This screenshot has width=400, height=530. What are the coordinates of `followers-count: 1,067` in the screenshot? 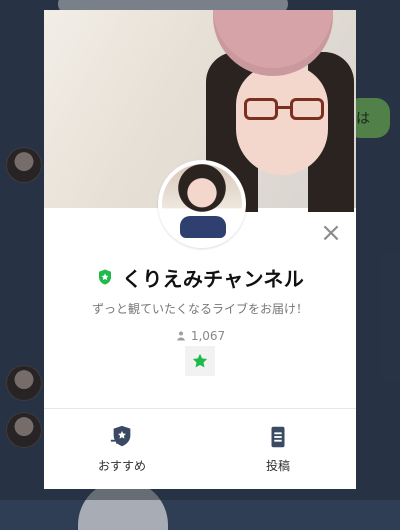 It's located at (200, 336).